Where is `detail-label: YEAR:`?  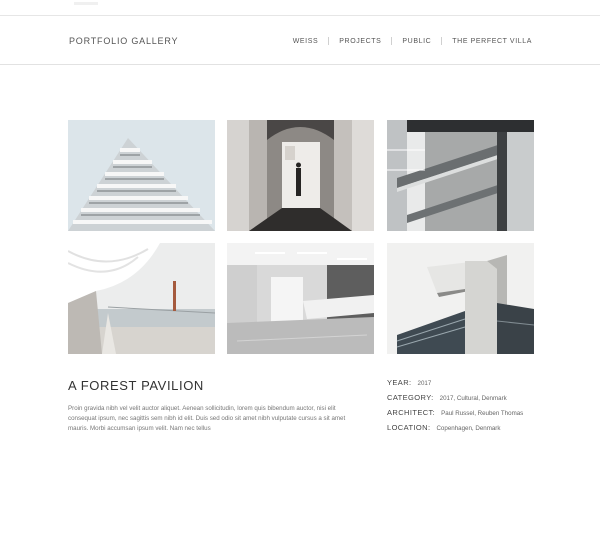 detail-label: YEAR: is located at coordinates (399, 382).